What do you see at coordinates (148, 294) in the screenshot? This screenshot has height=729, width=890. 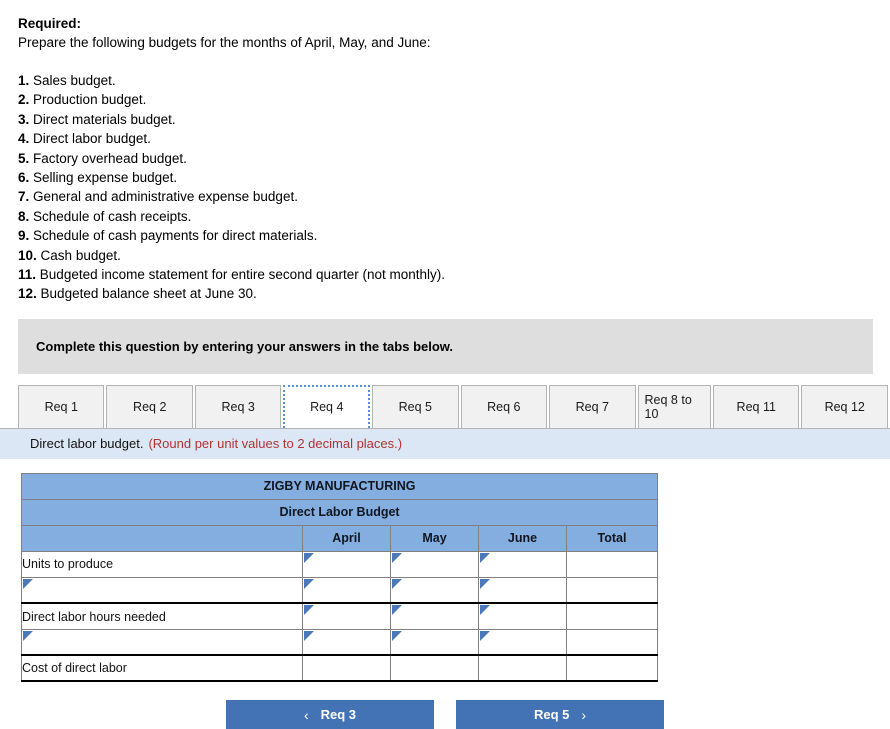 I see `requirement-text: Budgeted balance sheet at June 30.` at bounding box center [148, 294].